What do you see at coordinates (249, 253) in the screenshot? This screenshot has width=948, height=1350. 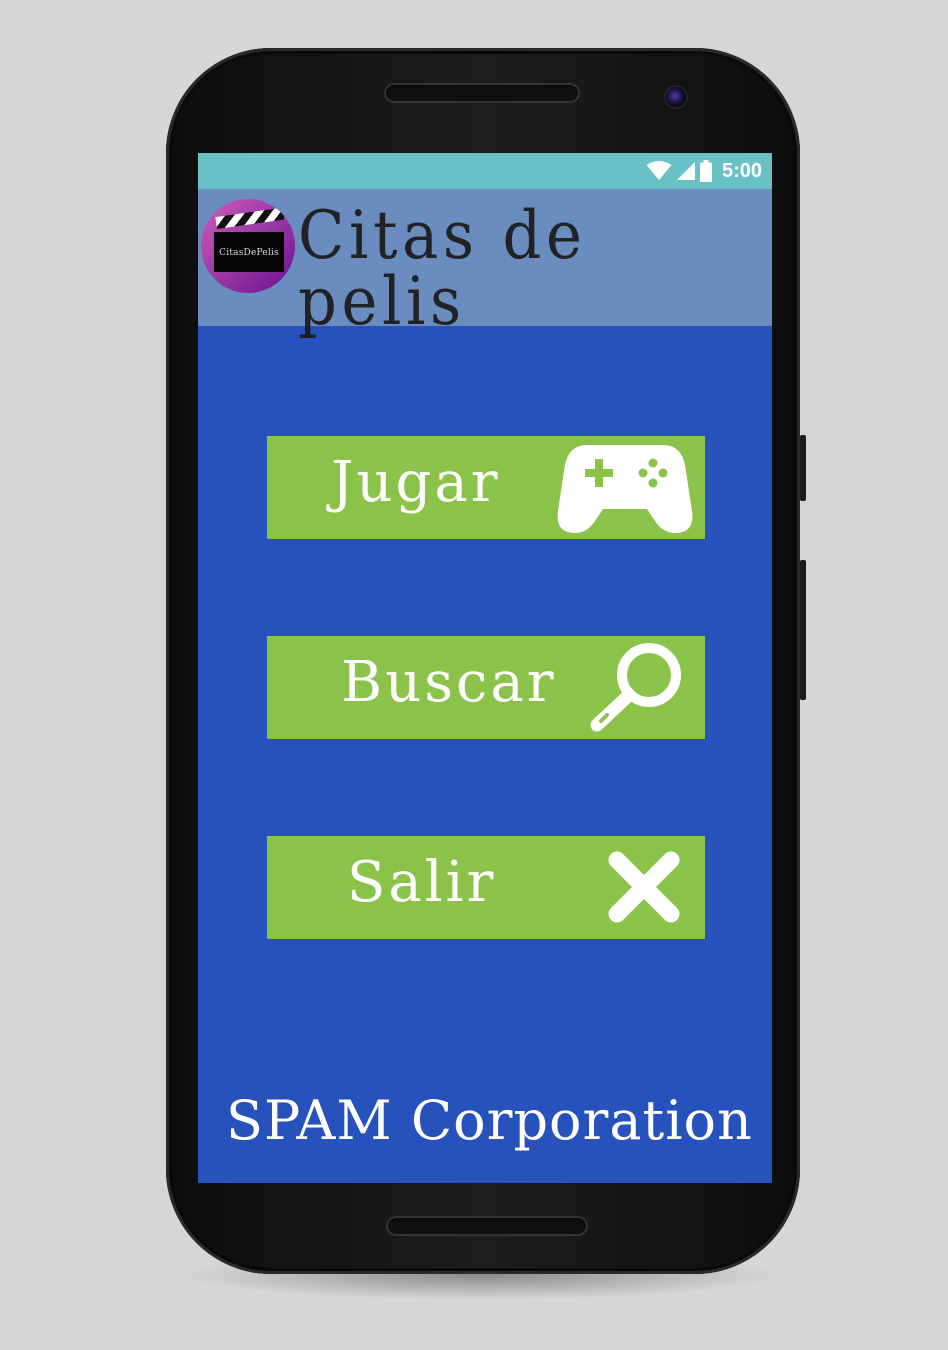 I see `logo-text: CitasDePelis` at bounding box center [249, 253].